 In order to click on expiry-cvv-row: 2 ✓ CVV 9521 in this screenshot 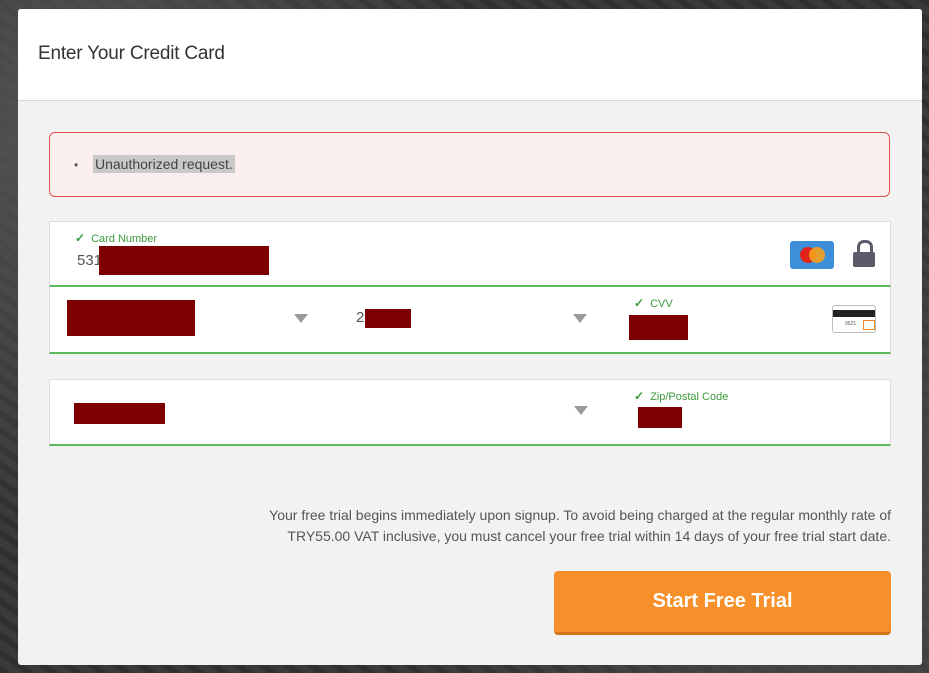, I will do `click(470, 320)`.